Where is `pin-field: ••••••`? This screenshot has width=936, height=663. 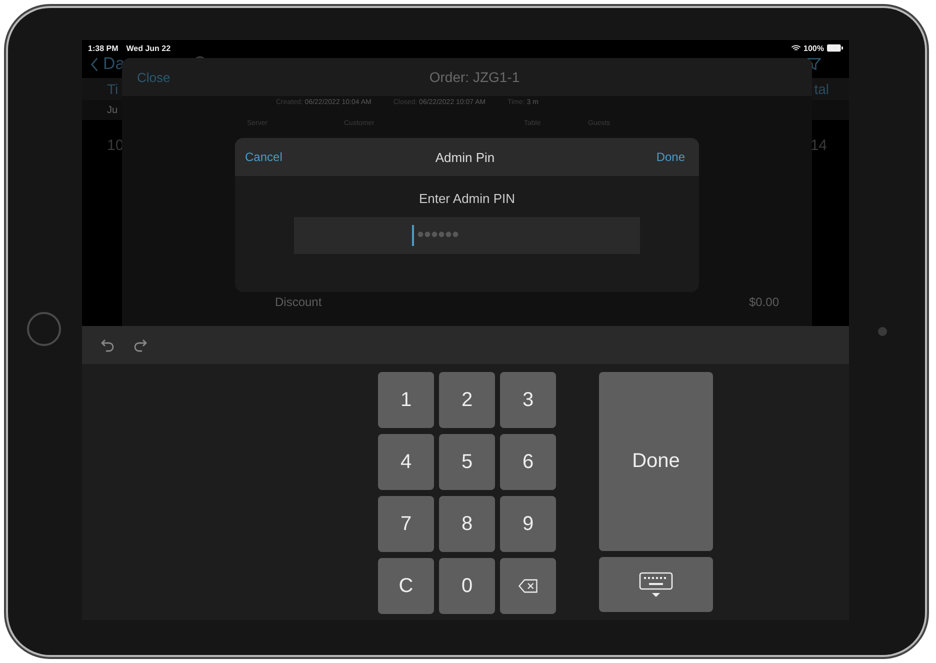 pin-field: •••••• is located at coordinates (467, 235).